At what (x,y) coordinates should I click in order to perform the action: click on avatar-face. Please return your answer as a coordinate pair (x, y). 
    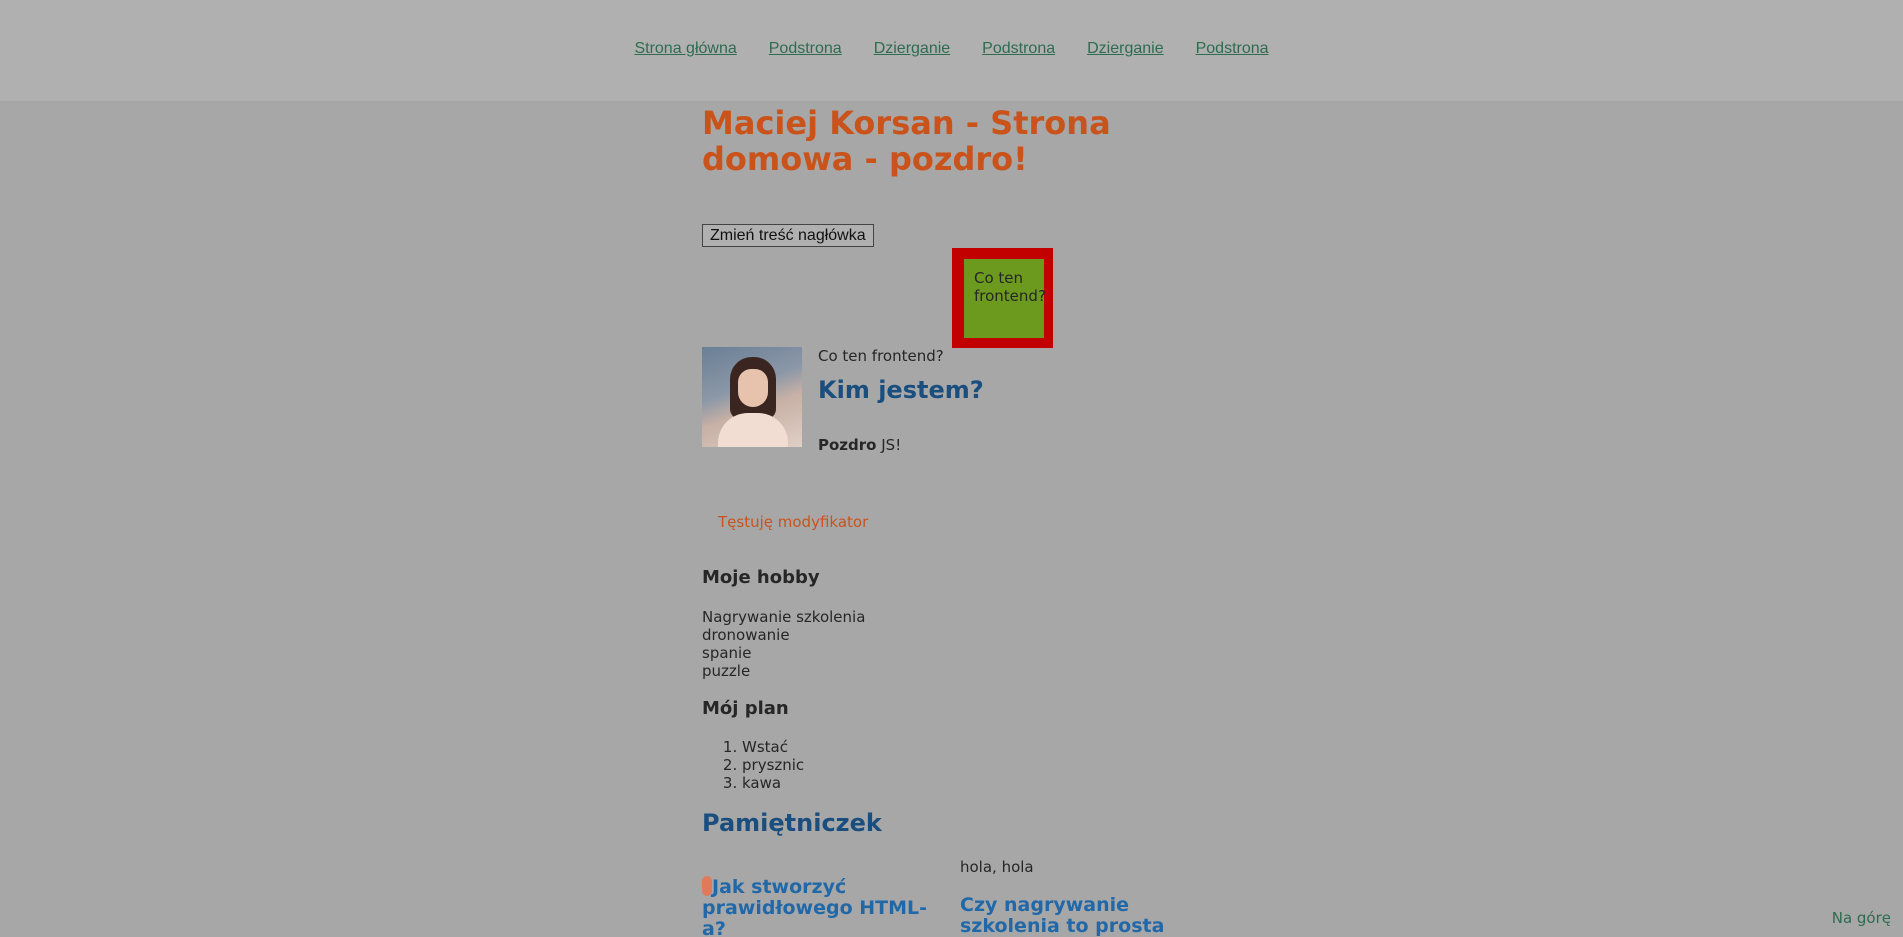
    Looking at the image, I should click on (753, 388).